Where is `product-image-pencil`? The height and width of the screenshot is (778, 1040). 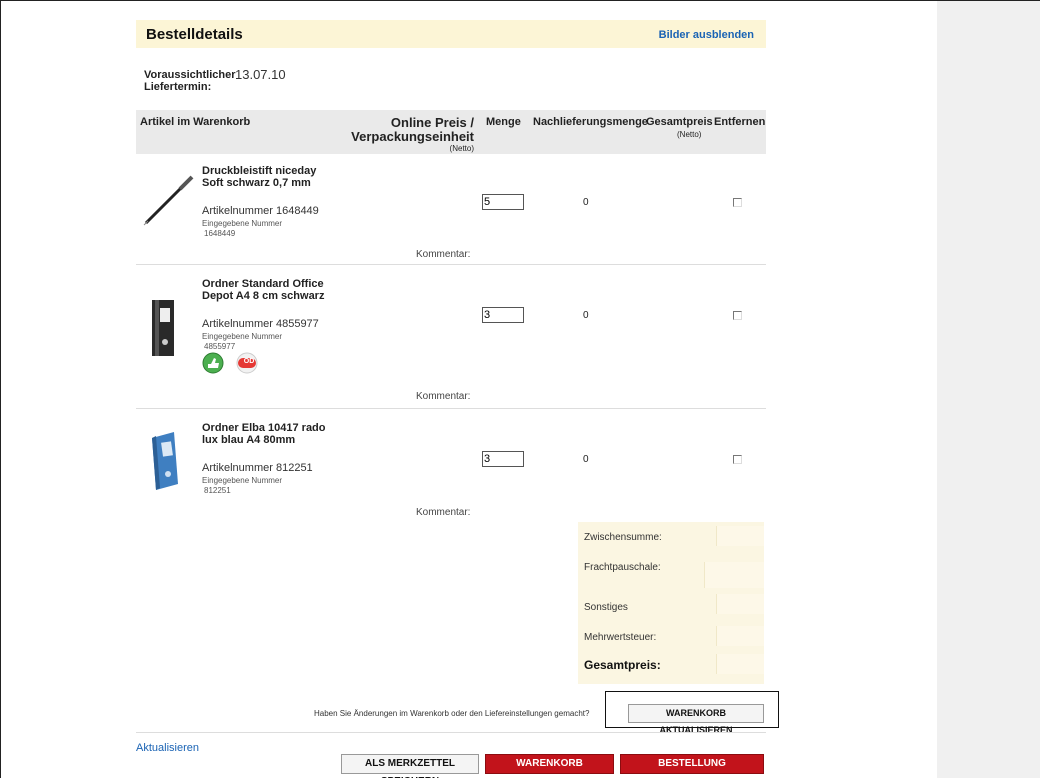 product-image-pencil is located at coordinates (168, 197).